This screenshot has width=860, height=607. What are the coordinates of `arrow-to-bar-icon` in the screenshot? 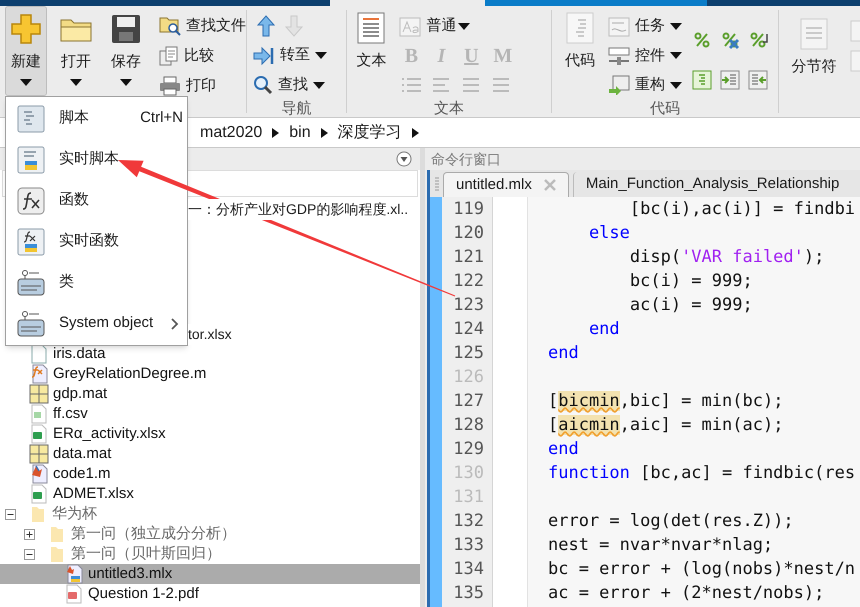 It's located at (264, 56).